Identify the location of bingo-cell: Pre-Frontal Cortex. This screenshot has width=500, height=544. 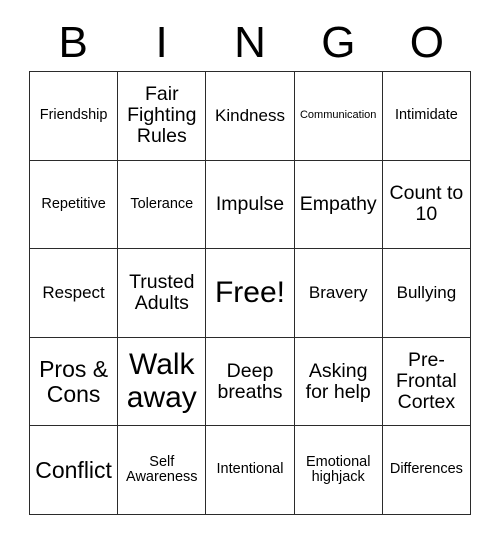
(426, 382).